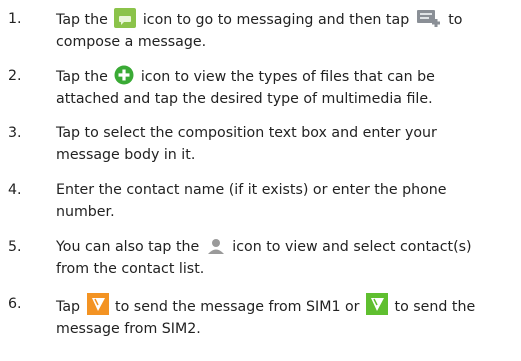 Image resolution: width=521 pixels, height=361 pixels. What do you see at coordinates (15, 76) in the screenshot?
I see `step-number: 2.` at bounding box center [15, 76].